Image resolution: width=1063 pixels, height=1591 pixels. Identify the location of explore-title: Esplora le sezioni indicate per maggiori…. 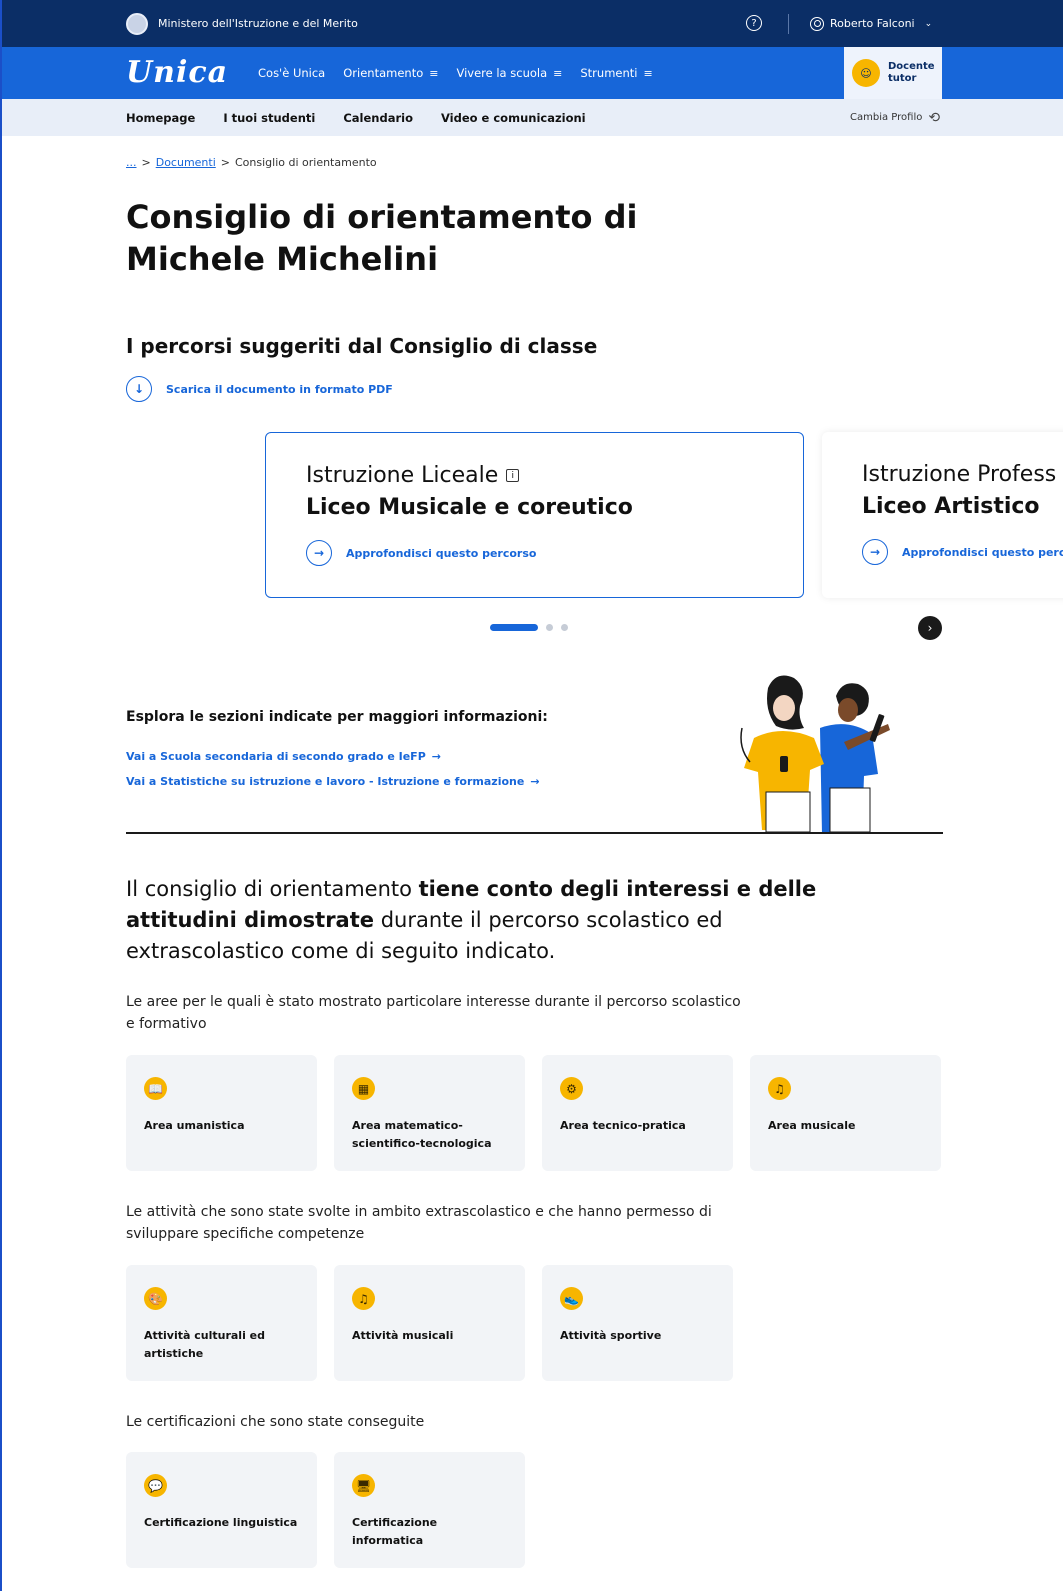
(337, 717).